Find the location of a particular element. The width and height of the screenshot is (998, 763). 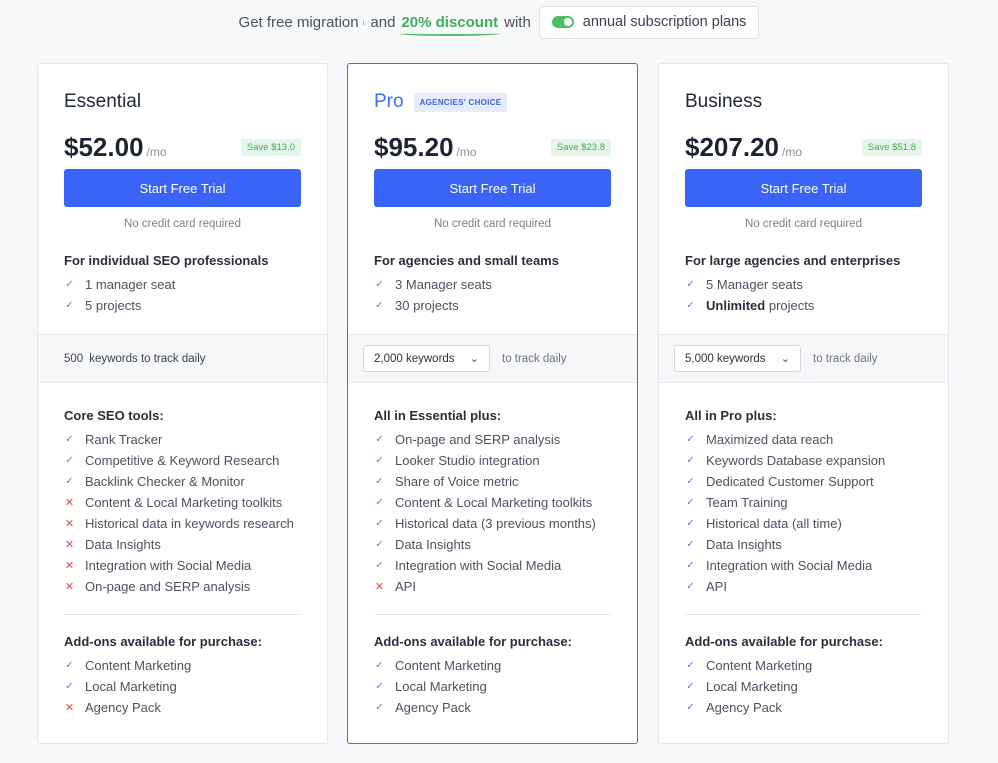

seat-text: Manager seats is located at coordinates (759, 284).